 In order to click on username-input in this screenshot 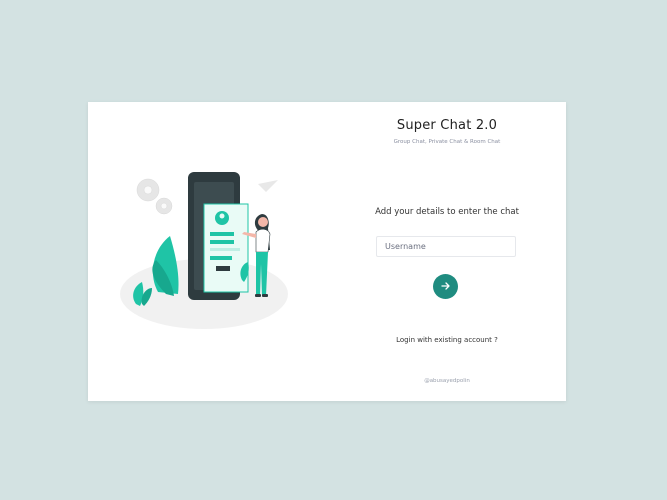, I will do `click(446, 246)`.